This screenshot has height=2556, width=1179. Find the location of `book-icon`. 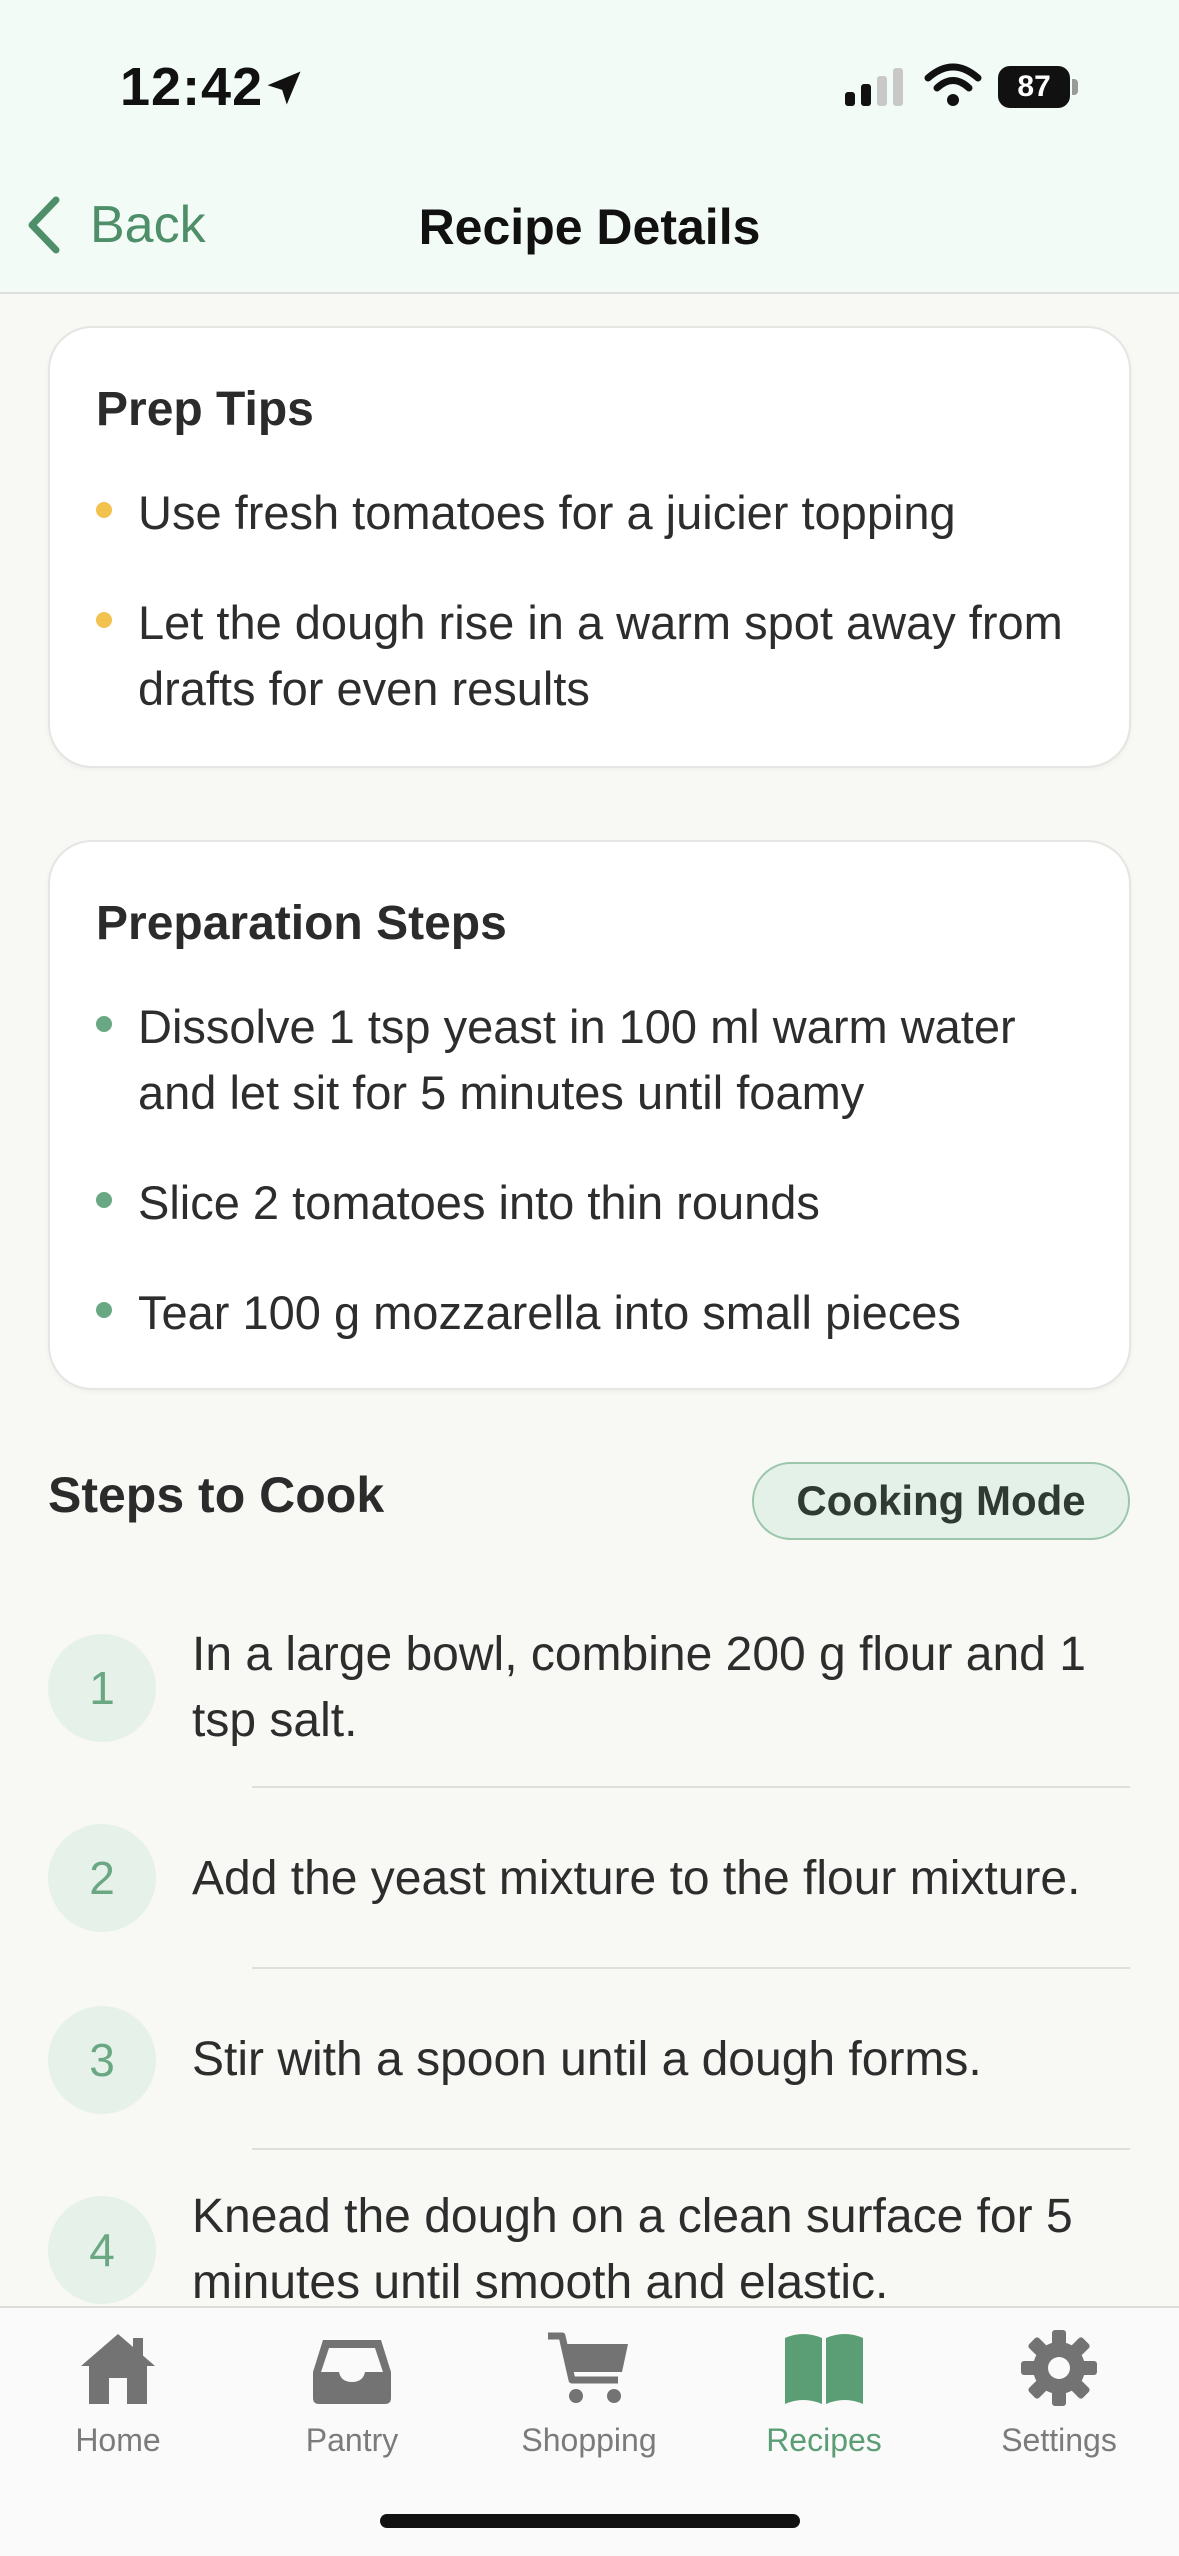

book-icon is located at coordinates (824, 2369).